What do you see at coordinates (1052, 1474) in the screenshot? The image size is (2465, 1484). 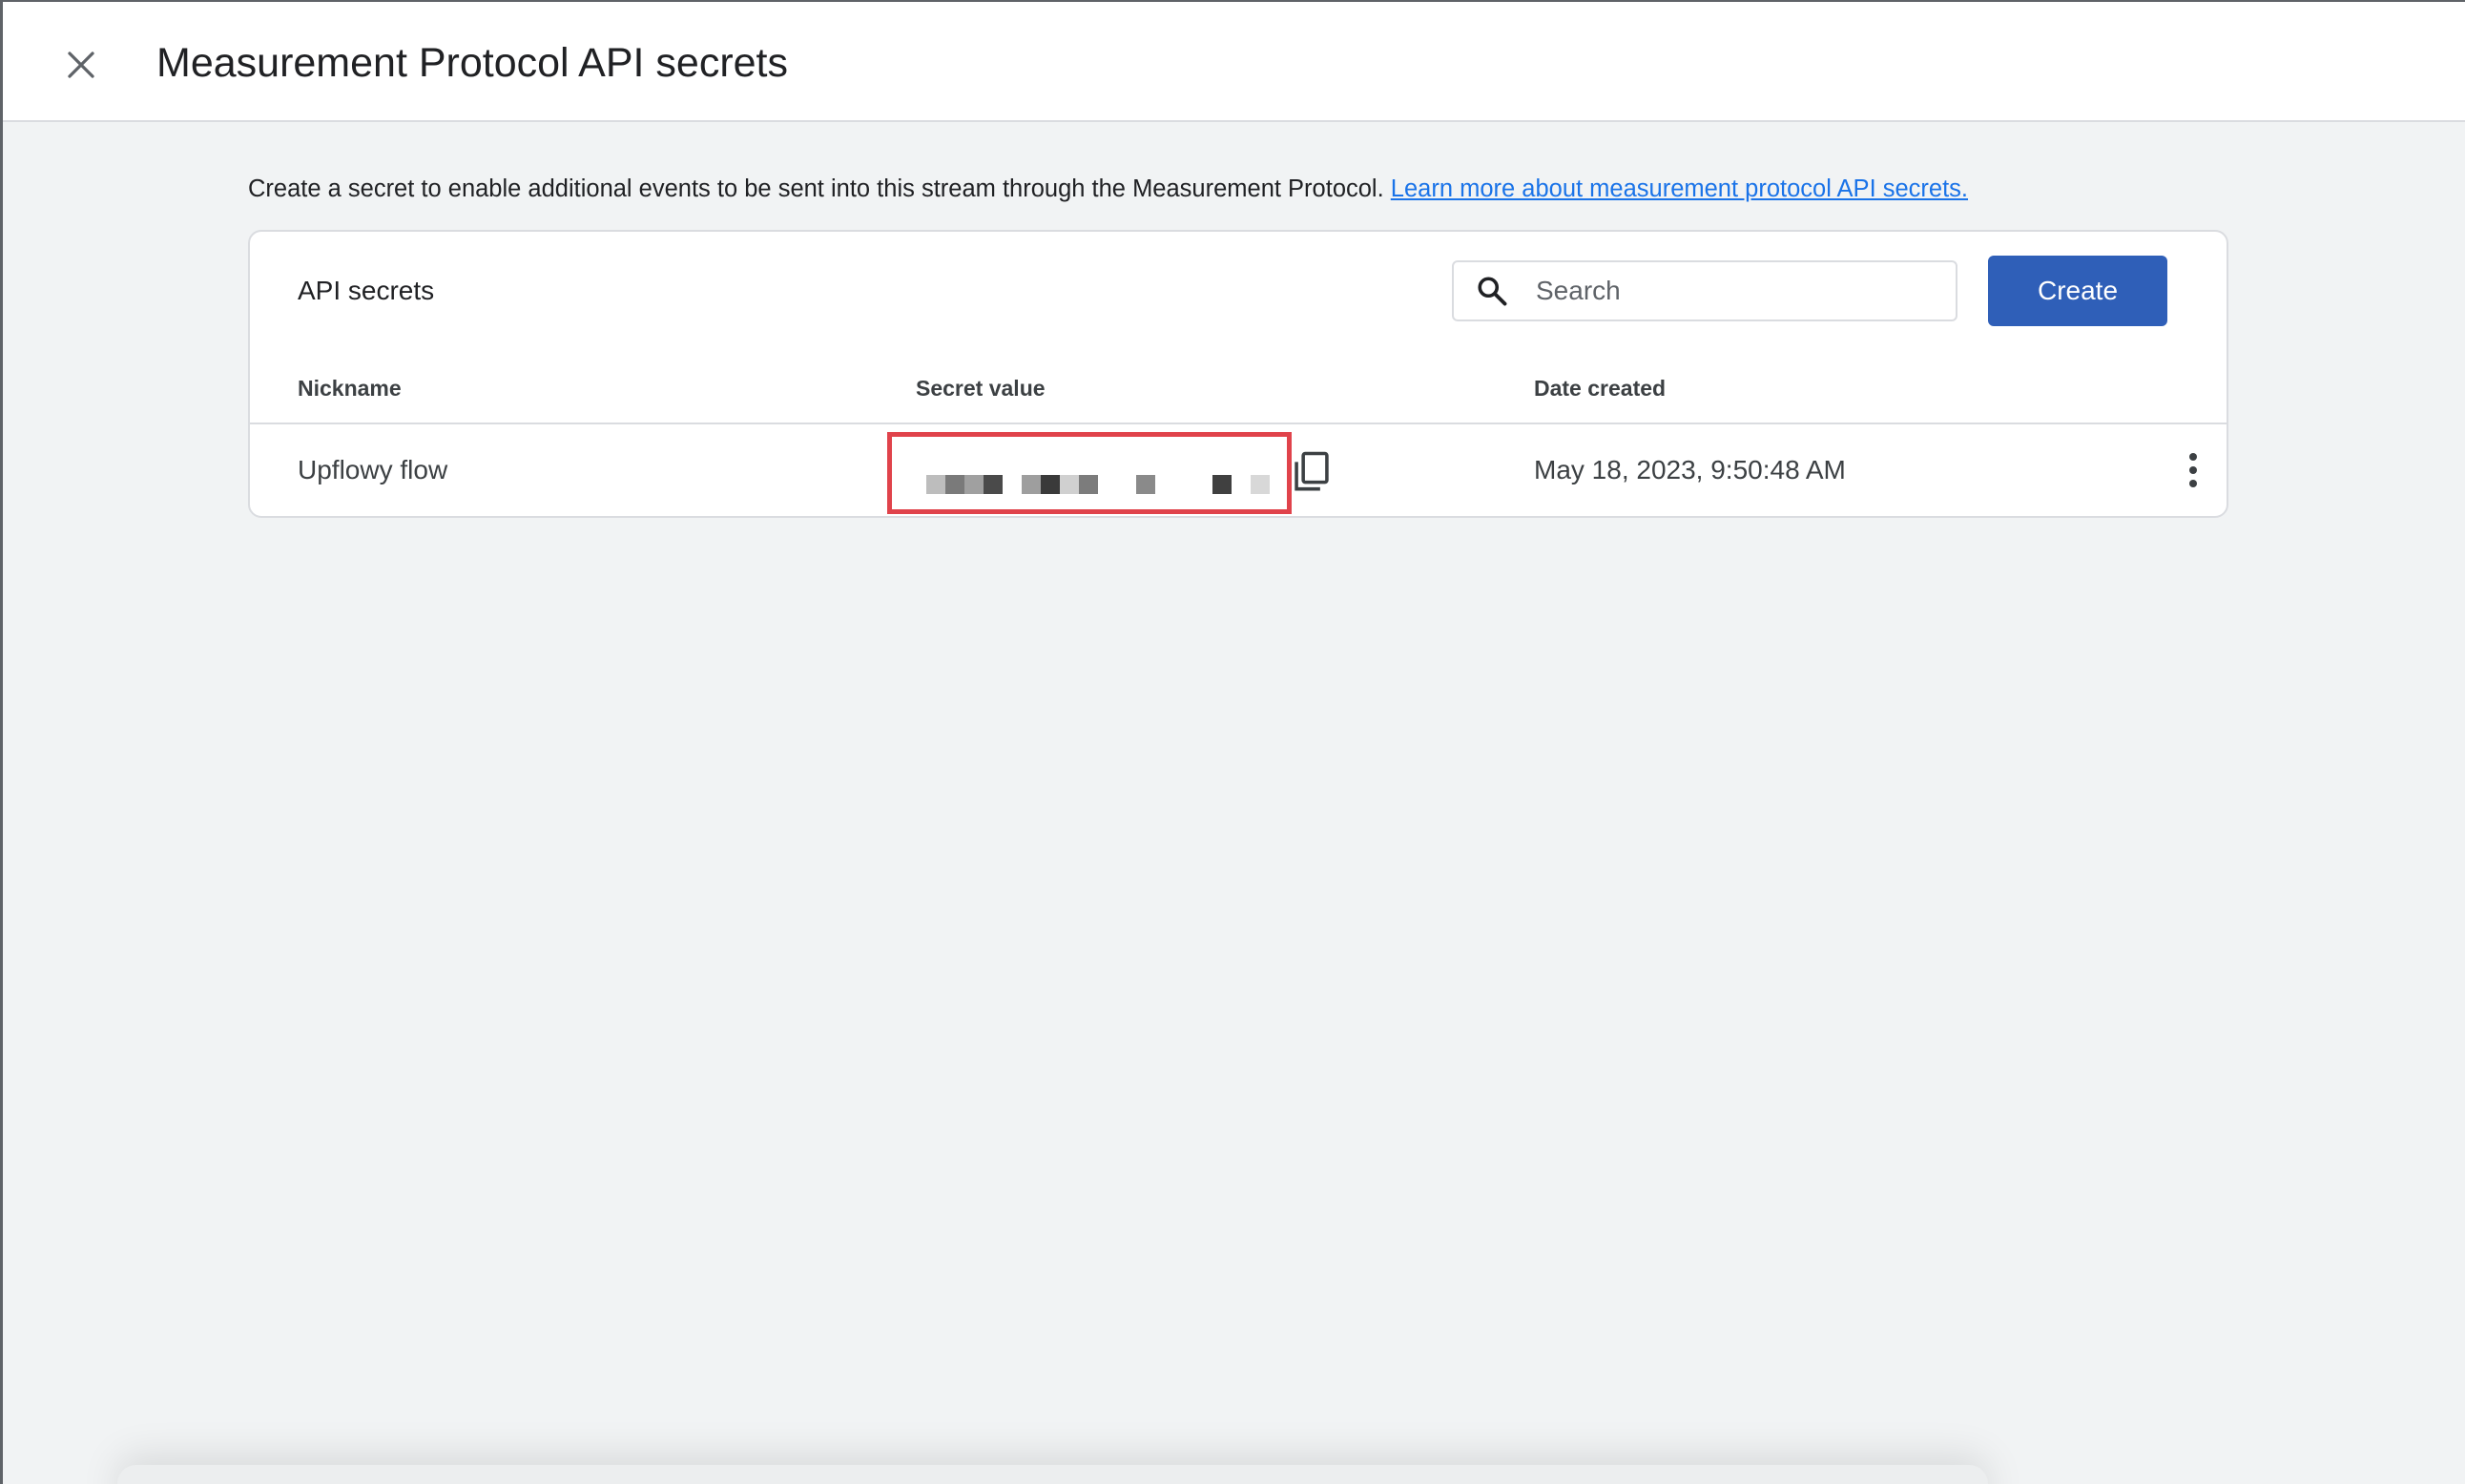 I see `bottom-shadow` at bounding box center [1052, 1474].